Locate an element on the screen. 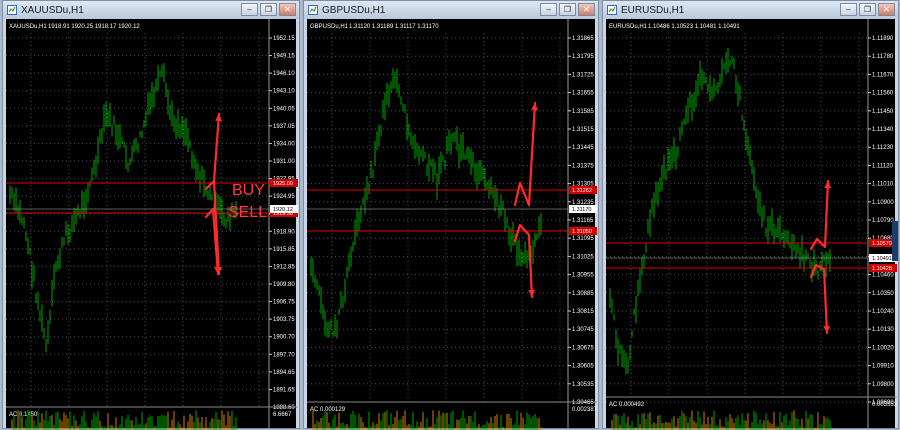 The width and height of the screenshot is (900, 430). buy-price-tag-text: 1925.00 is located at coordinates (283, 184).